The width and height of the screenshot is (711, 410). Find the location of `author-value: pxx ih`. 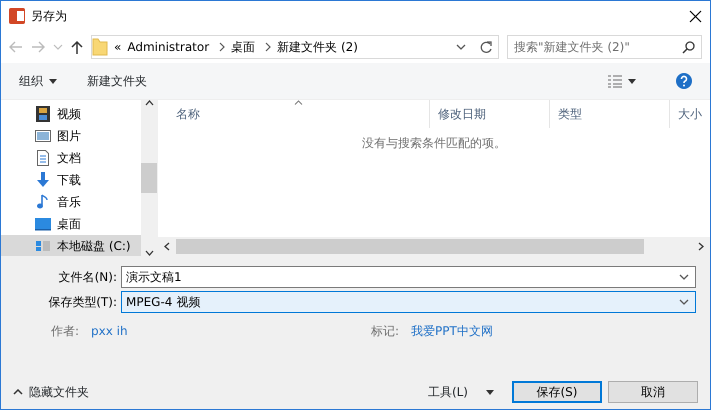

author-value: pxx ih is located at coordinates (191, 331).